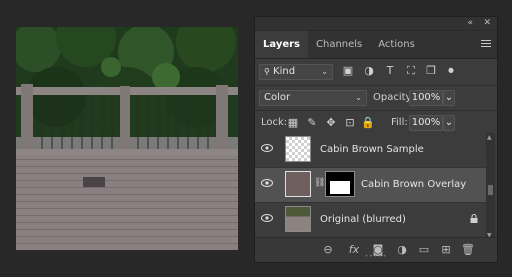  Describe the element at coordinates (402, 250) in the screenshot. I see `adjustment-icon: ◑` at that location.